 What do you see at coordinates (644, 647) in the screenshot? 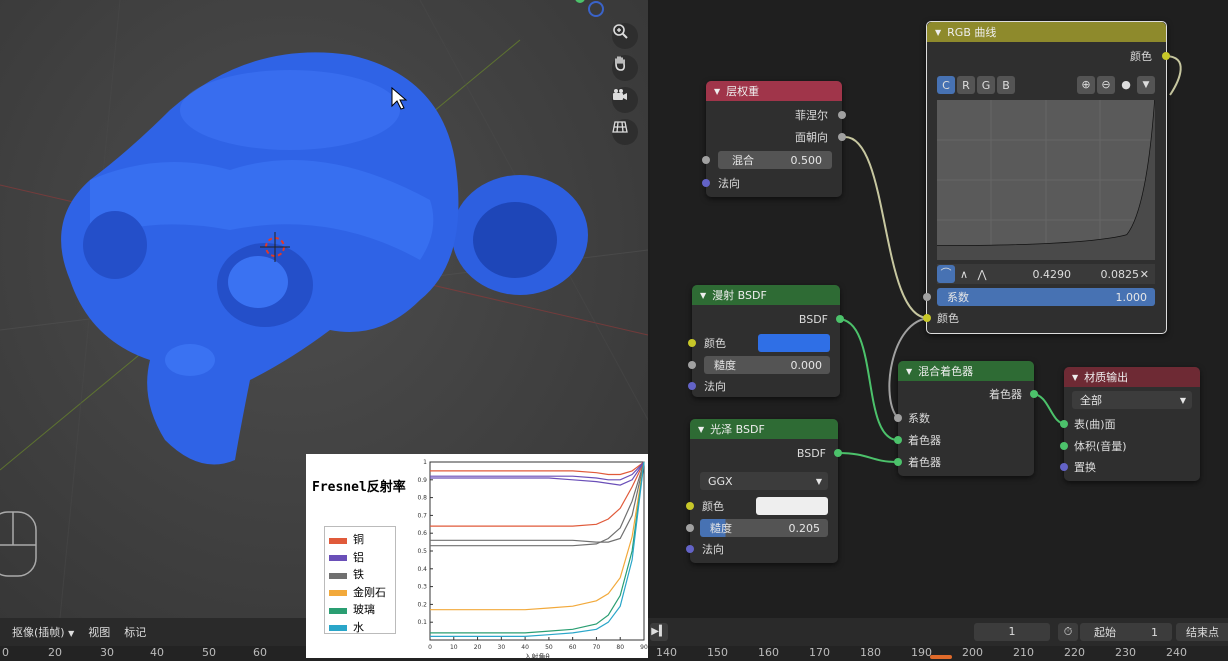
I see `x-tick-label: 90` at bounding box center [644, 647].